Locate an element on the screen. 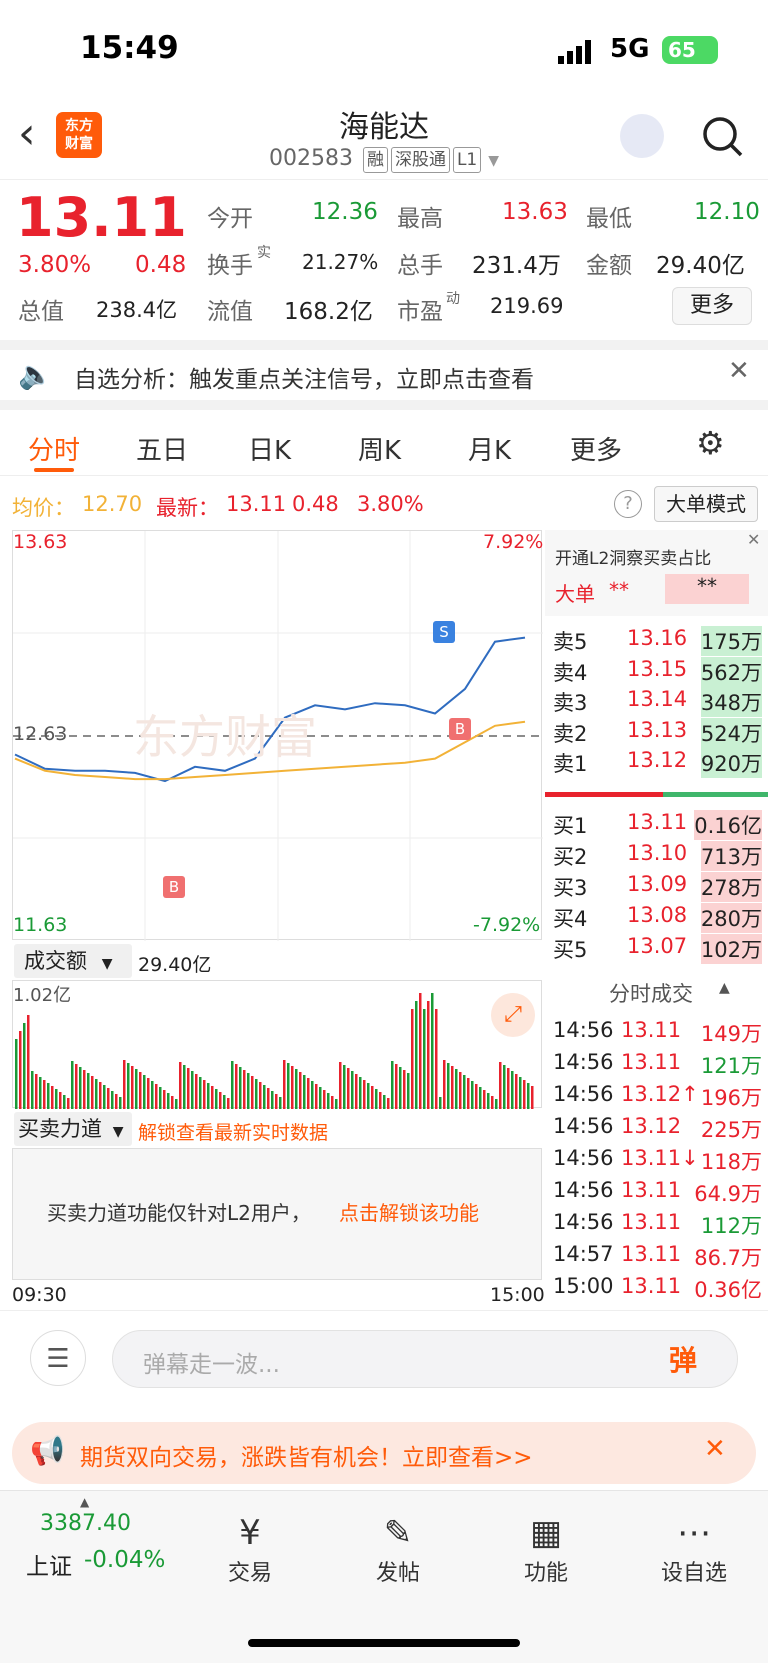 This screenshot has width=768, height=1663. l2-header: 开通L2洞察买卖占比 is located at coordinates (633, 556).